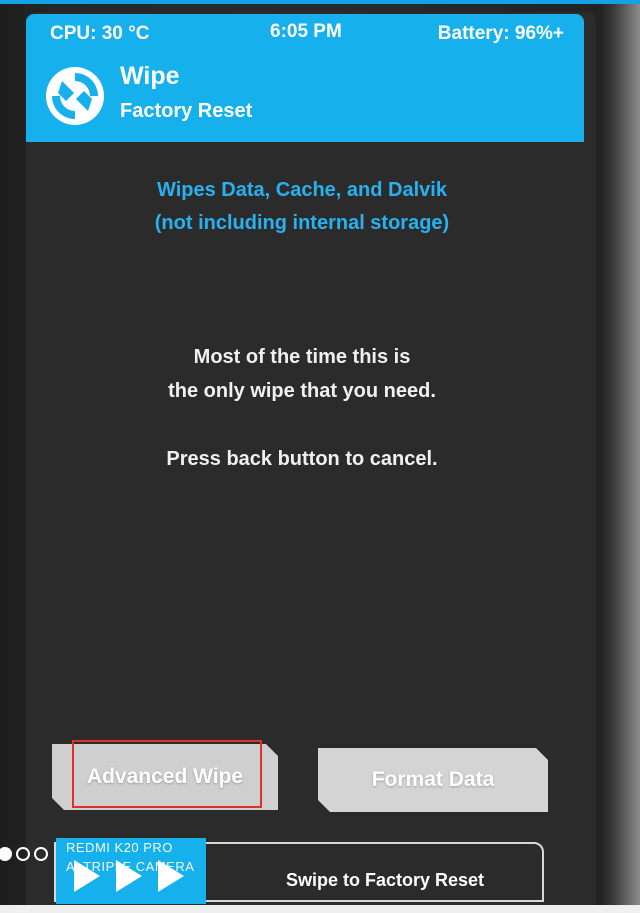  Describe the element at coordinates (302, 357) in the screenshot. I see `info-line: Most of the time this is` at that location.